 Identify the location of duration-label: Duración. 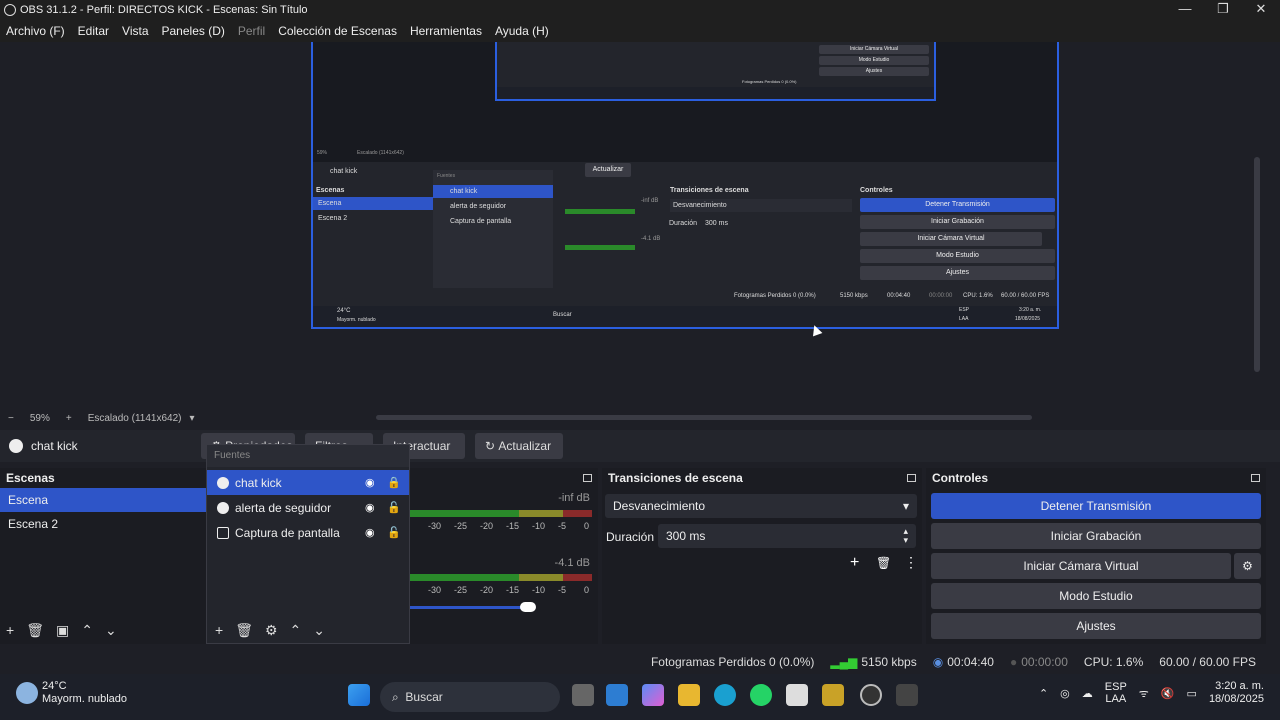
(630, 537).